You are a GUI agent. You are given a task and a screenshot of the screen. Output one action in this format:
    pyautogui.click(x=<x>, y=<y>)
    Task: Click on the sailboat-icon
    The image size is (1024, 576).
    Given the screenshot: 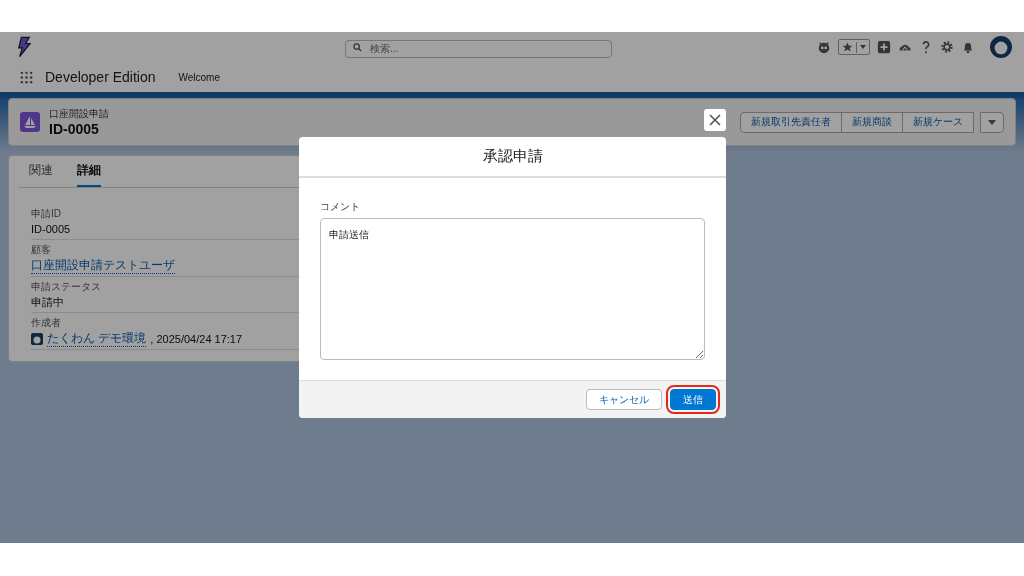 What is the action you would take?
    pyautogui.click(x=30, y=122)
    